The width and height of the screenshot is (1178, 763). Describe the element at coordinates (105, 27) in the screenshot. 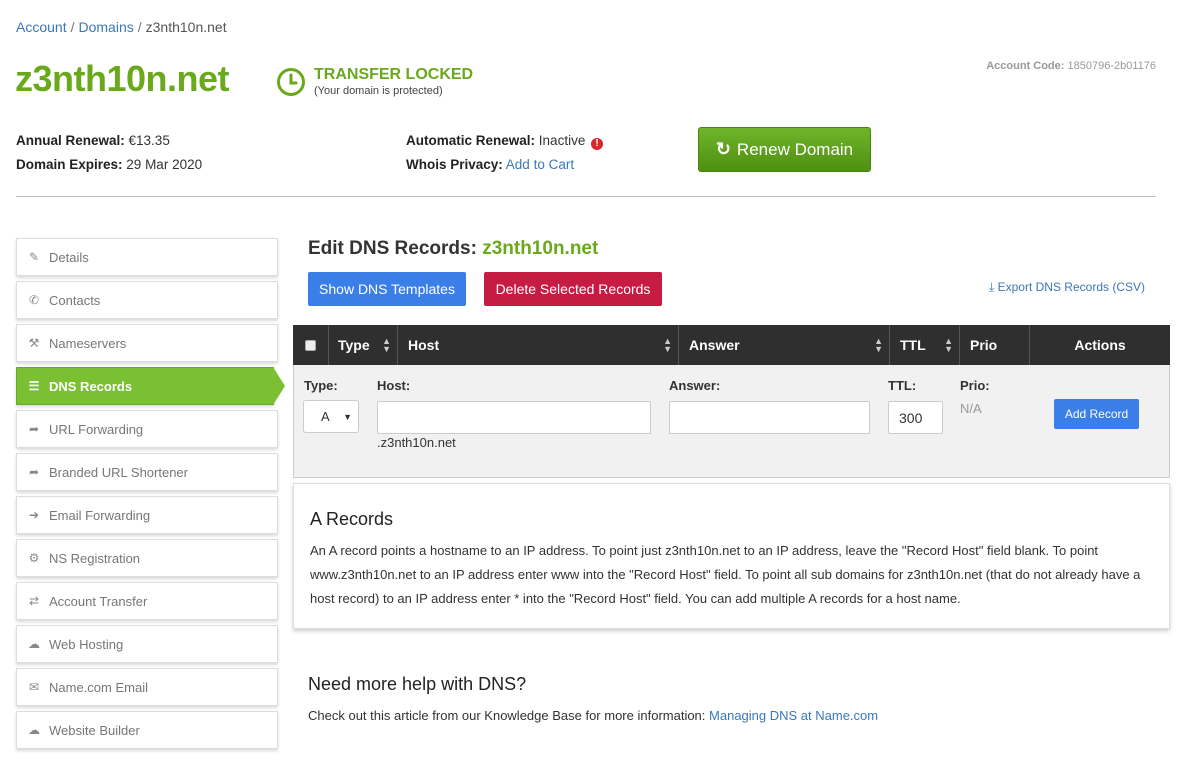

I see `breadcrumb-domains-link: Domains` at that location.